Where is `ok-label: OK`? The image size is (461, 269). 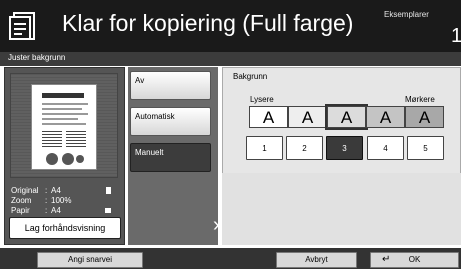 ok-label: OK is located at coordinates (414, 259).